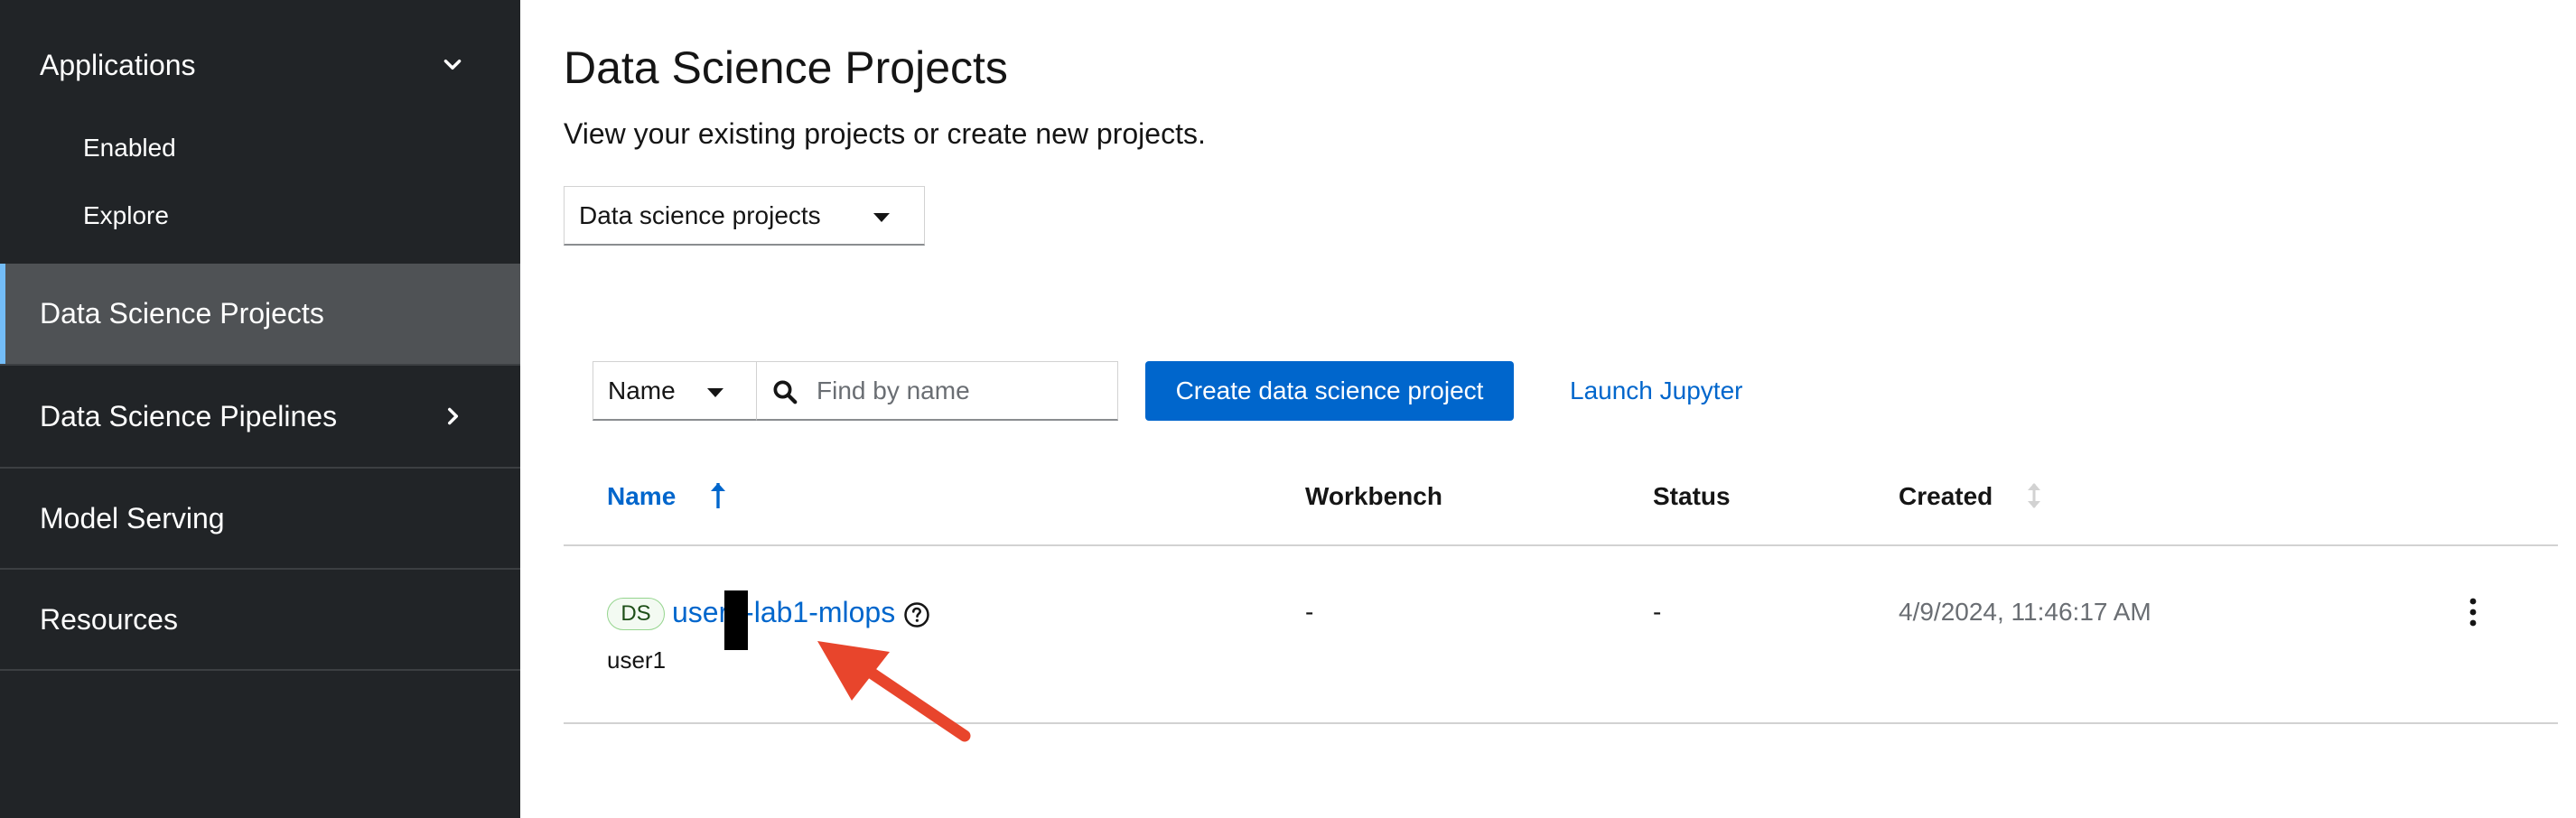 Image resolution: width=2576 pixels, height=818 pixels. I want to click on filter-attribute-value: Name, so click(642, 390).